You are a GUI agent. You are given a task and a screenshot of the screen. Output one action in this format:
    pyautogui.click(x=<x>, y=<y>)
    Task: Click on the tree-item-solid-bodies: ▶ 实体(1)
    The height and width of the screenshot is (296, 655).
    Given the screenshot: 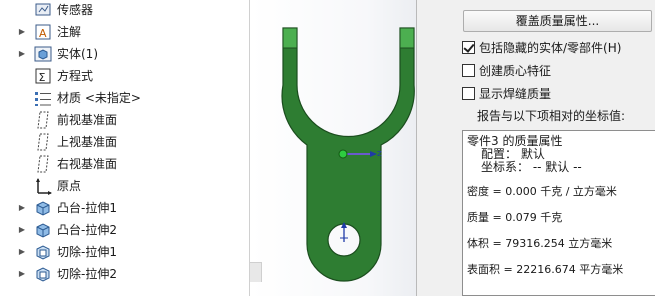 What is the action you would take?
    pyautogui.click(x=124, y=54)
    